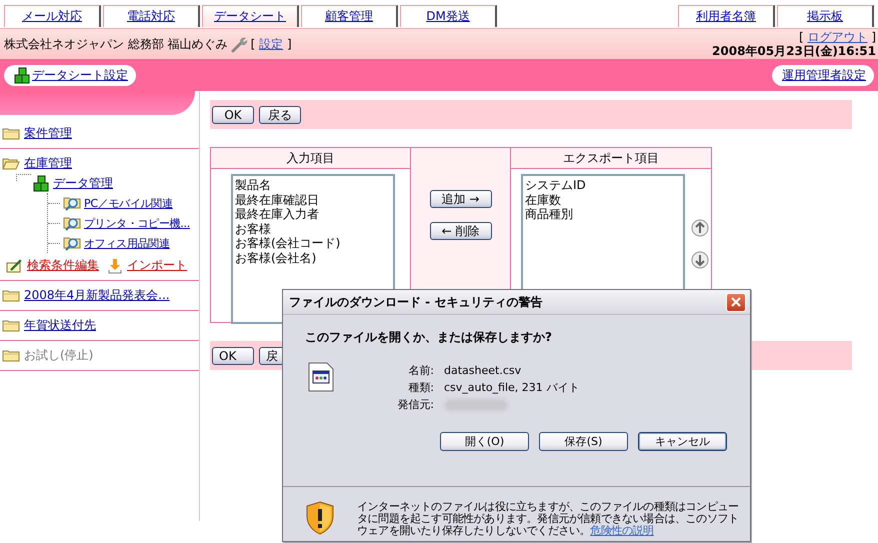 This screenshot has height=543, width=878. What do you see at coordinates (280, 115) in the screenshot?
I see `toolbar-button: 戻る` at bounding box center [280, 115].